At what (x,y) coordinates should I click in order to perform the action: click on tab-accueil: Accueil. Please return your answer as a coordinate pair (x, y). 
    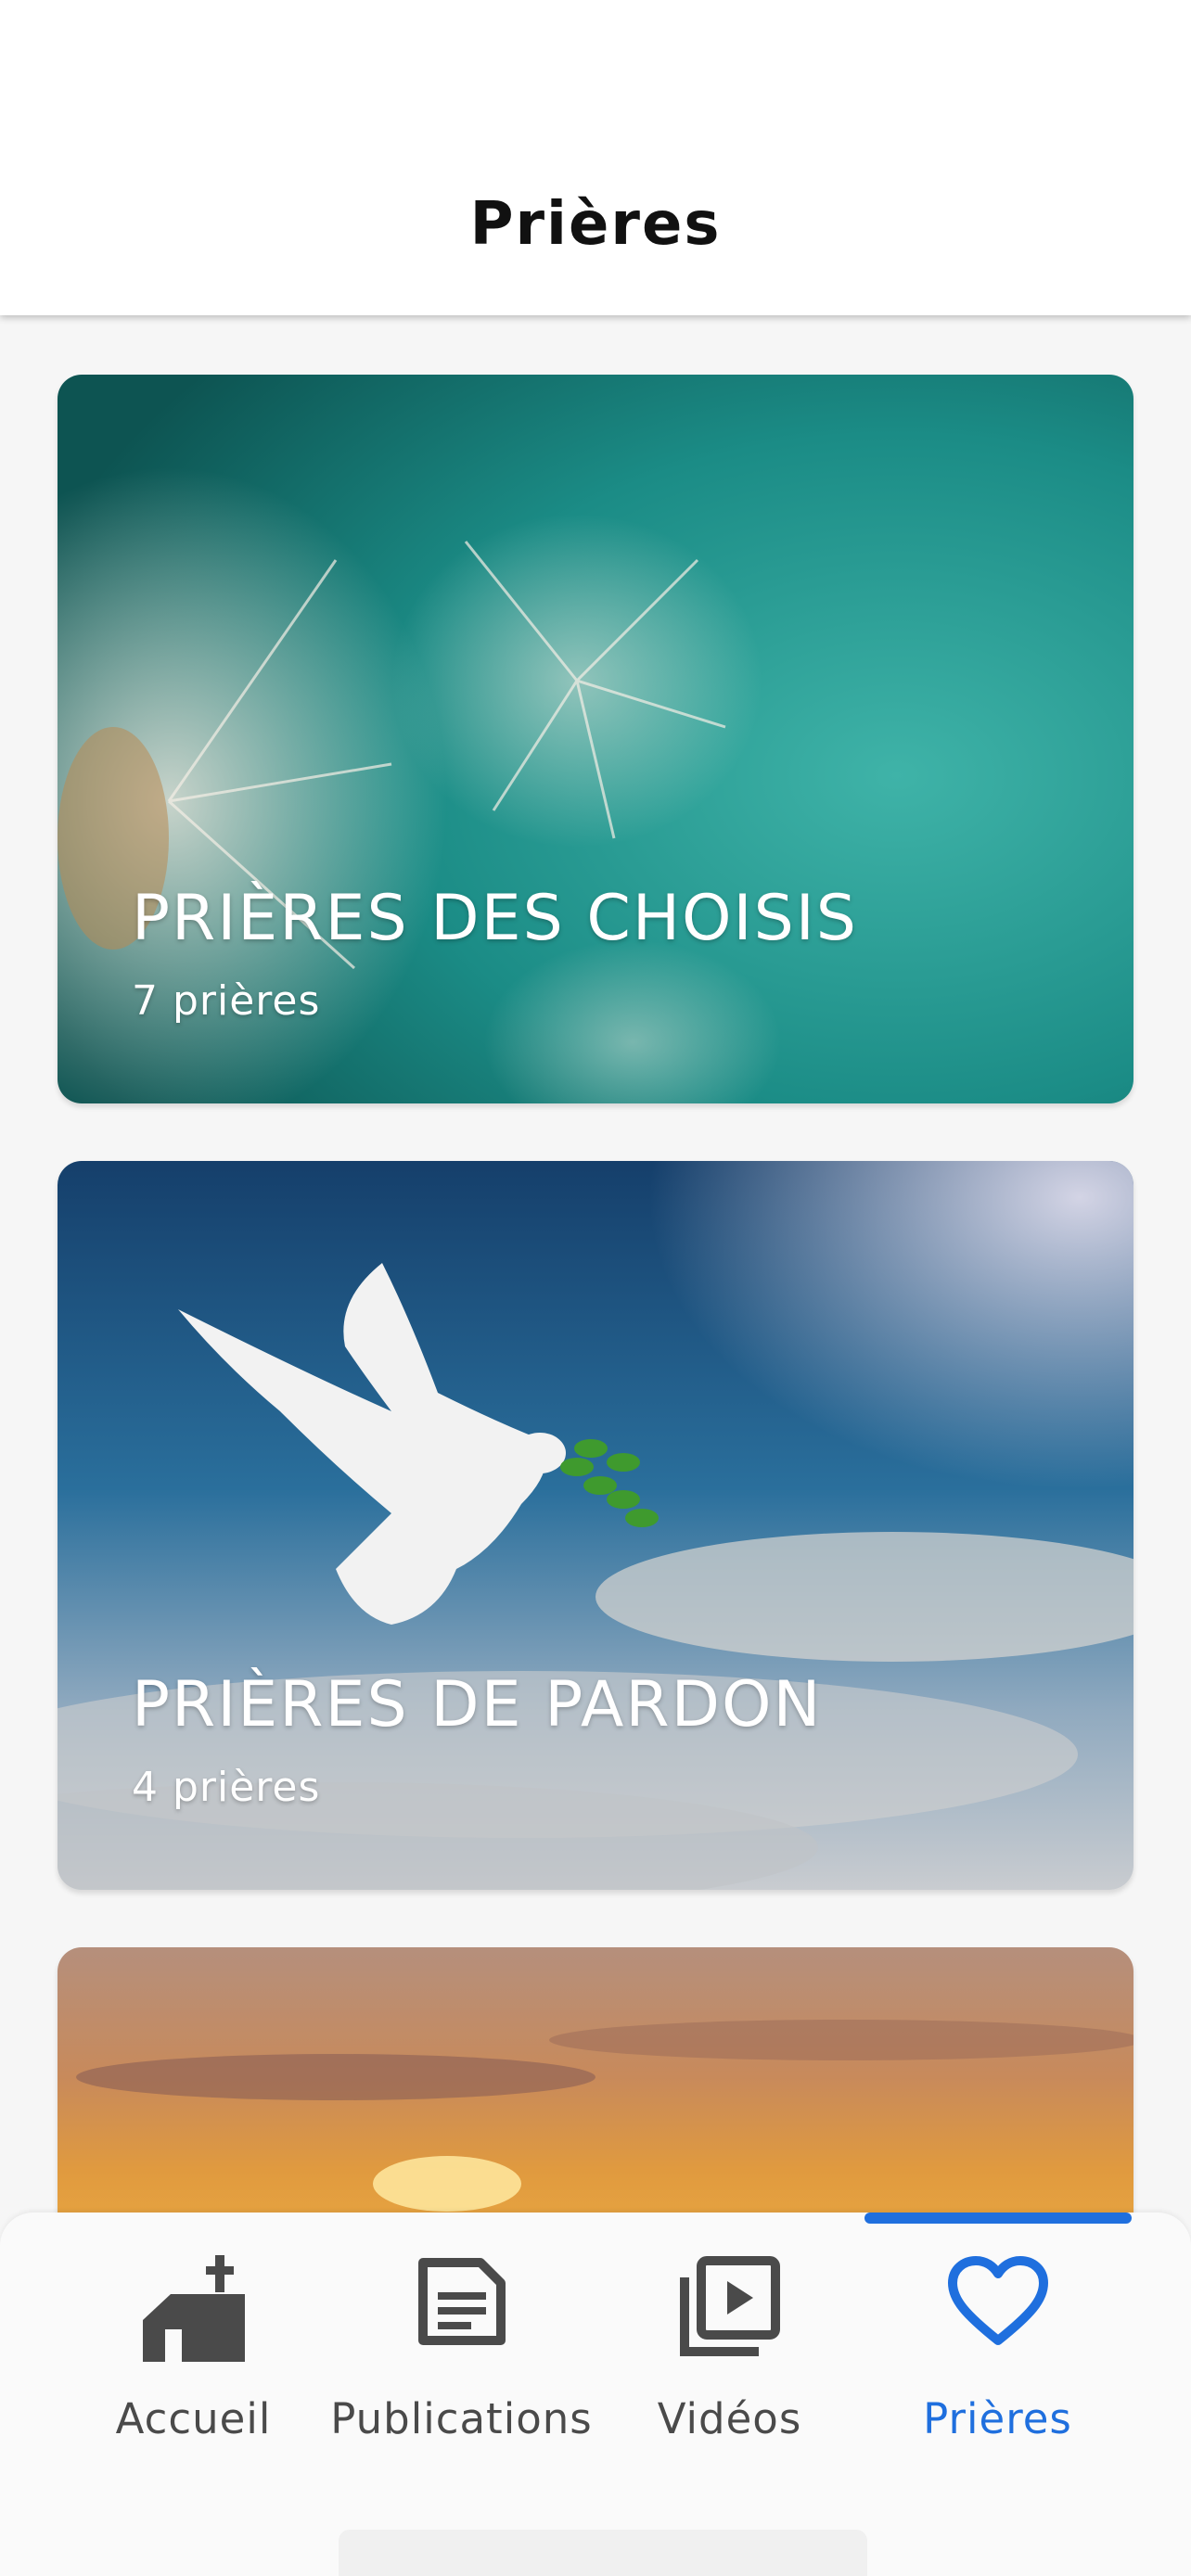
    Looking at the image, I should click on (193, 2342).